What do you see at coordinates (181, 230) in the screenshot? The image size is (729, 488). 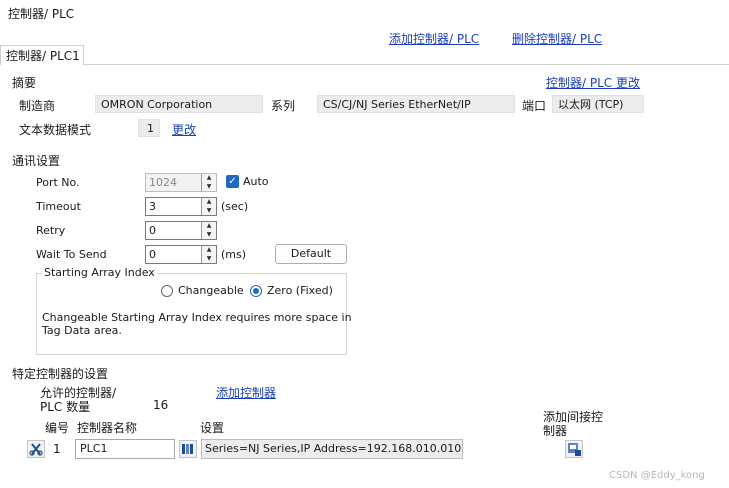 I see `retry-spinner: 0 ▲ ▼` at bounding box center [181, 230].